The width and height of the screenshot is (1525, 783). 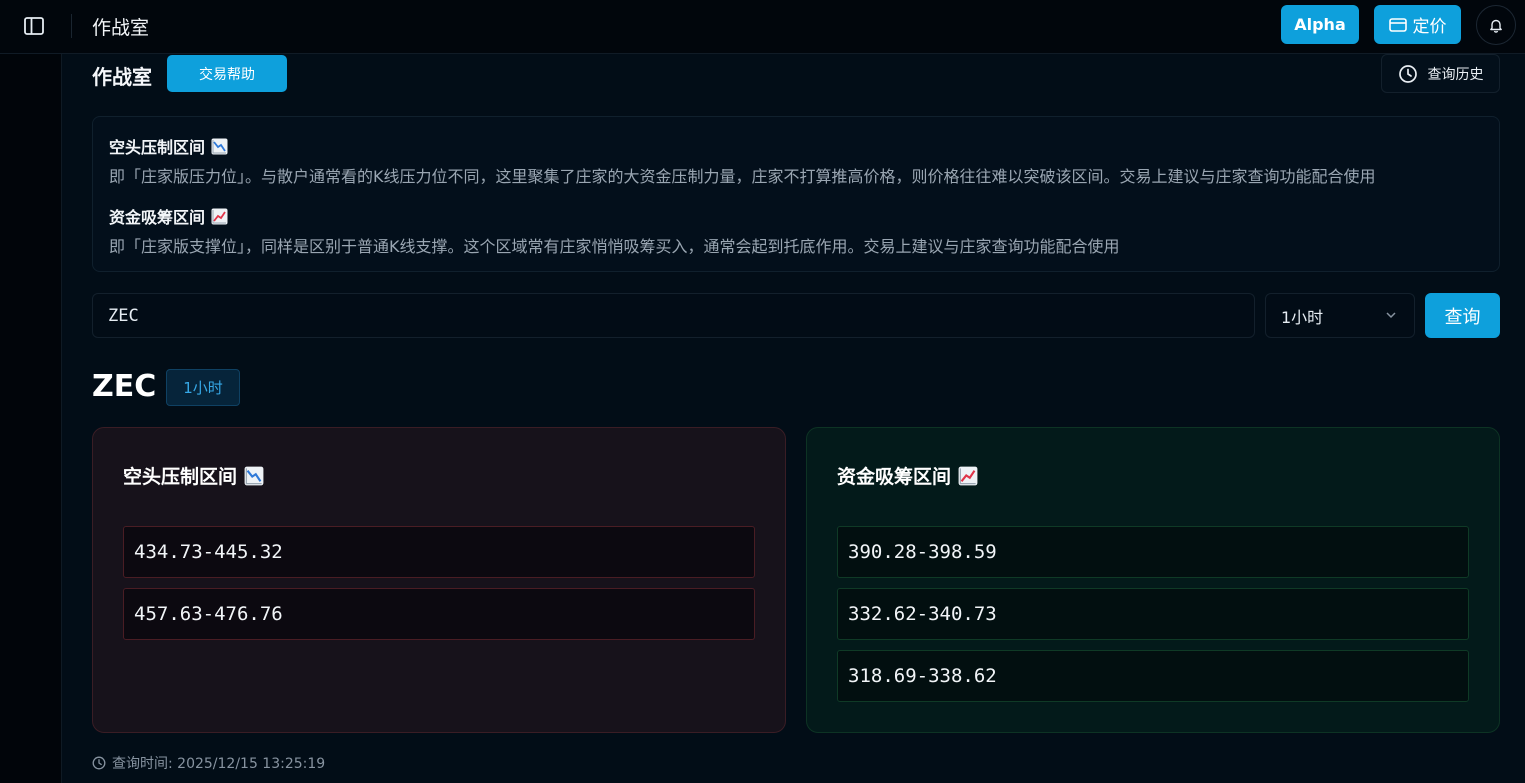 What do you see at coordinates (439, 614) in the screenshot?
I see `bear-range-row: 457.63-476.76` at bounding box center [439, 614].